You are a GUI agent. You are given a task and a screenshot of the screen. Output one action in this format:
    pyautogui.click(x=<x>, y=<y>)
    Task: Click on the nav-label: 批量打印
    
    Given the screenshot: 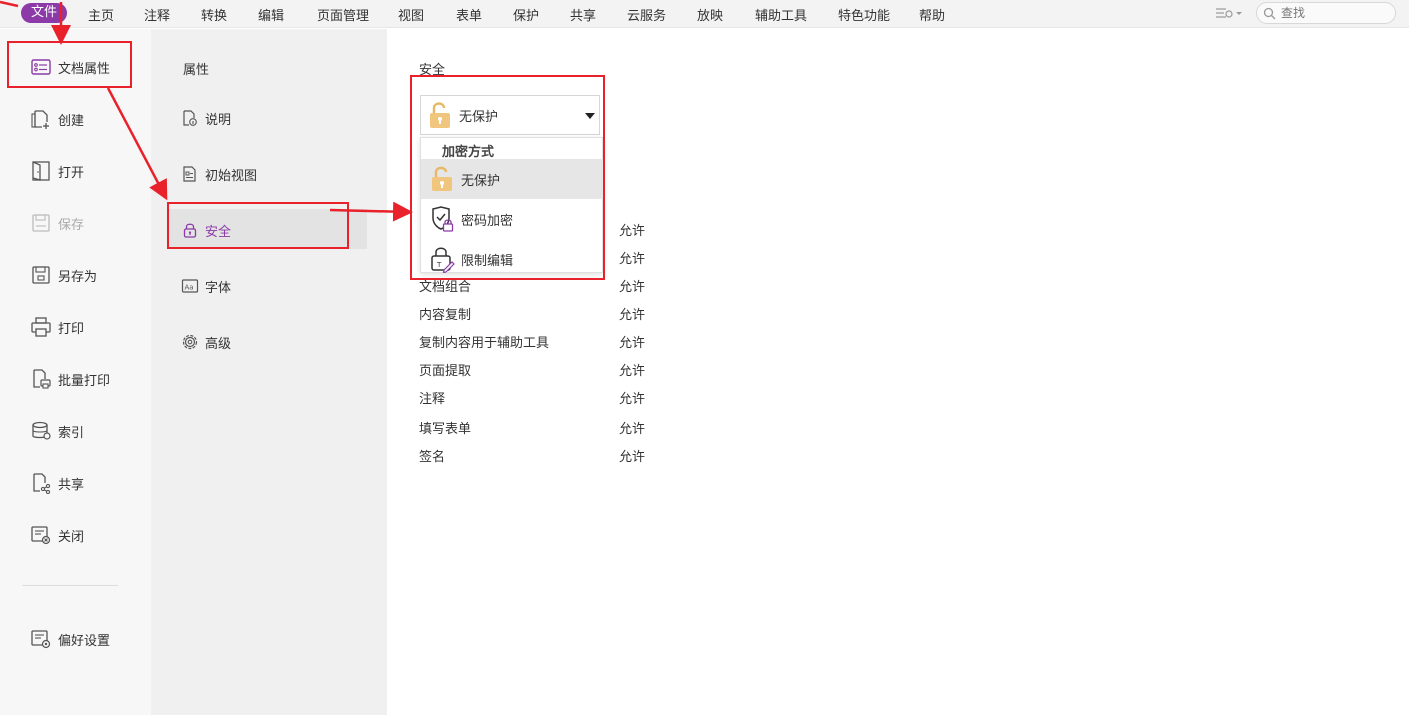 What is the action you would take?
    pyautogui.click(x=84, y=381)
    